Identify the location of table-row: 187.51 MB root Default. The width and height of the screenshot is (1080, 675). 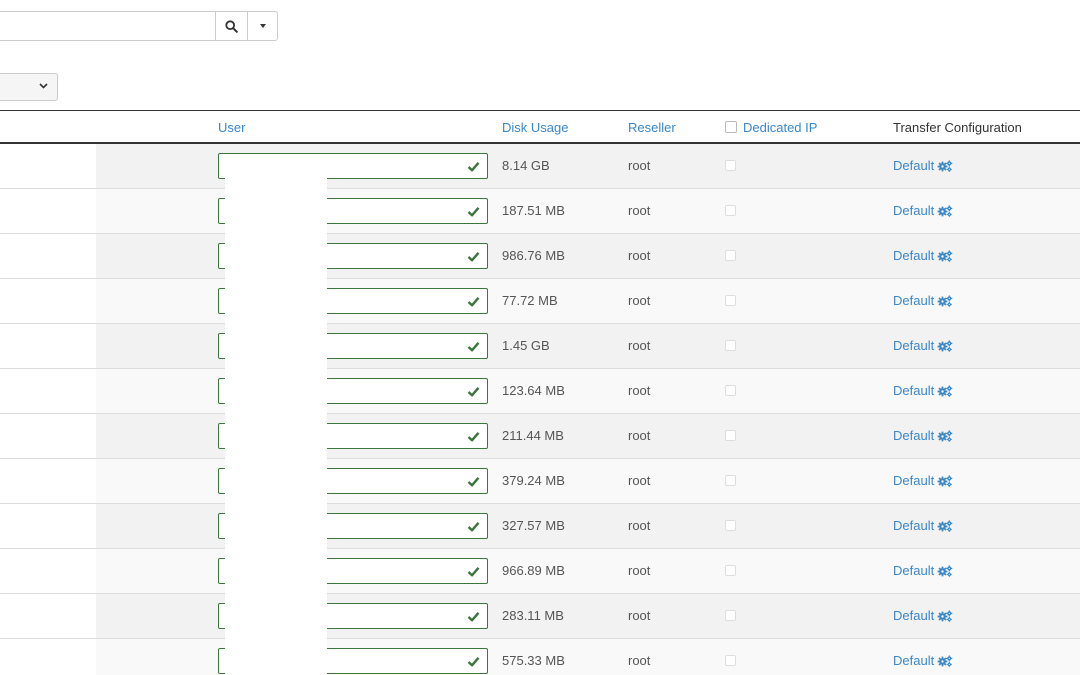
(540, 211).